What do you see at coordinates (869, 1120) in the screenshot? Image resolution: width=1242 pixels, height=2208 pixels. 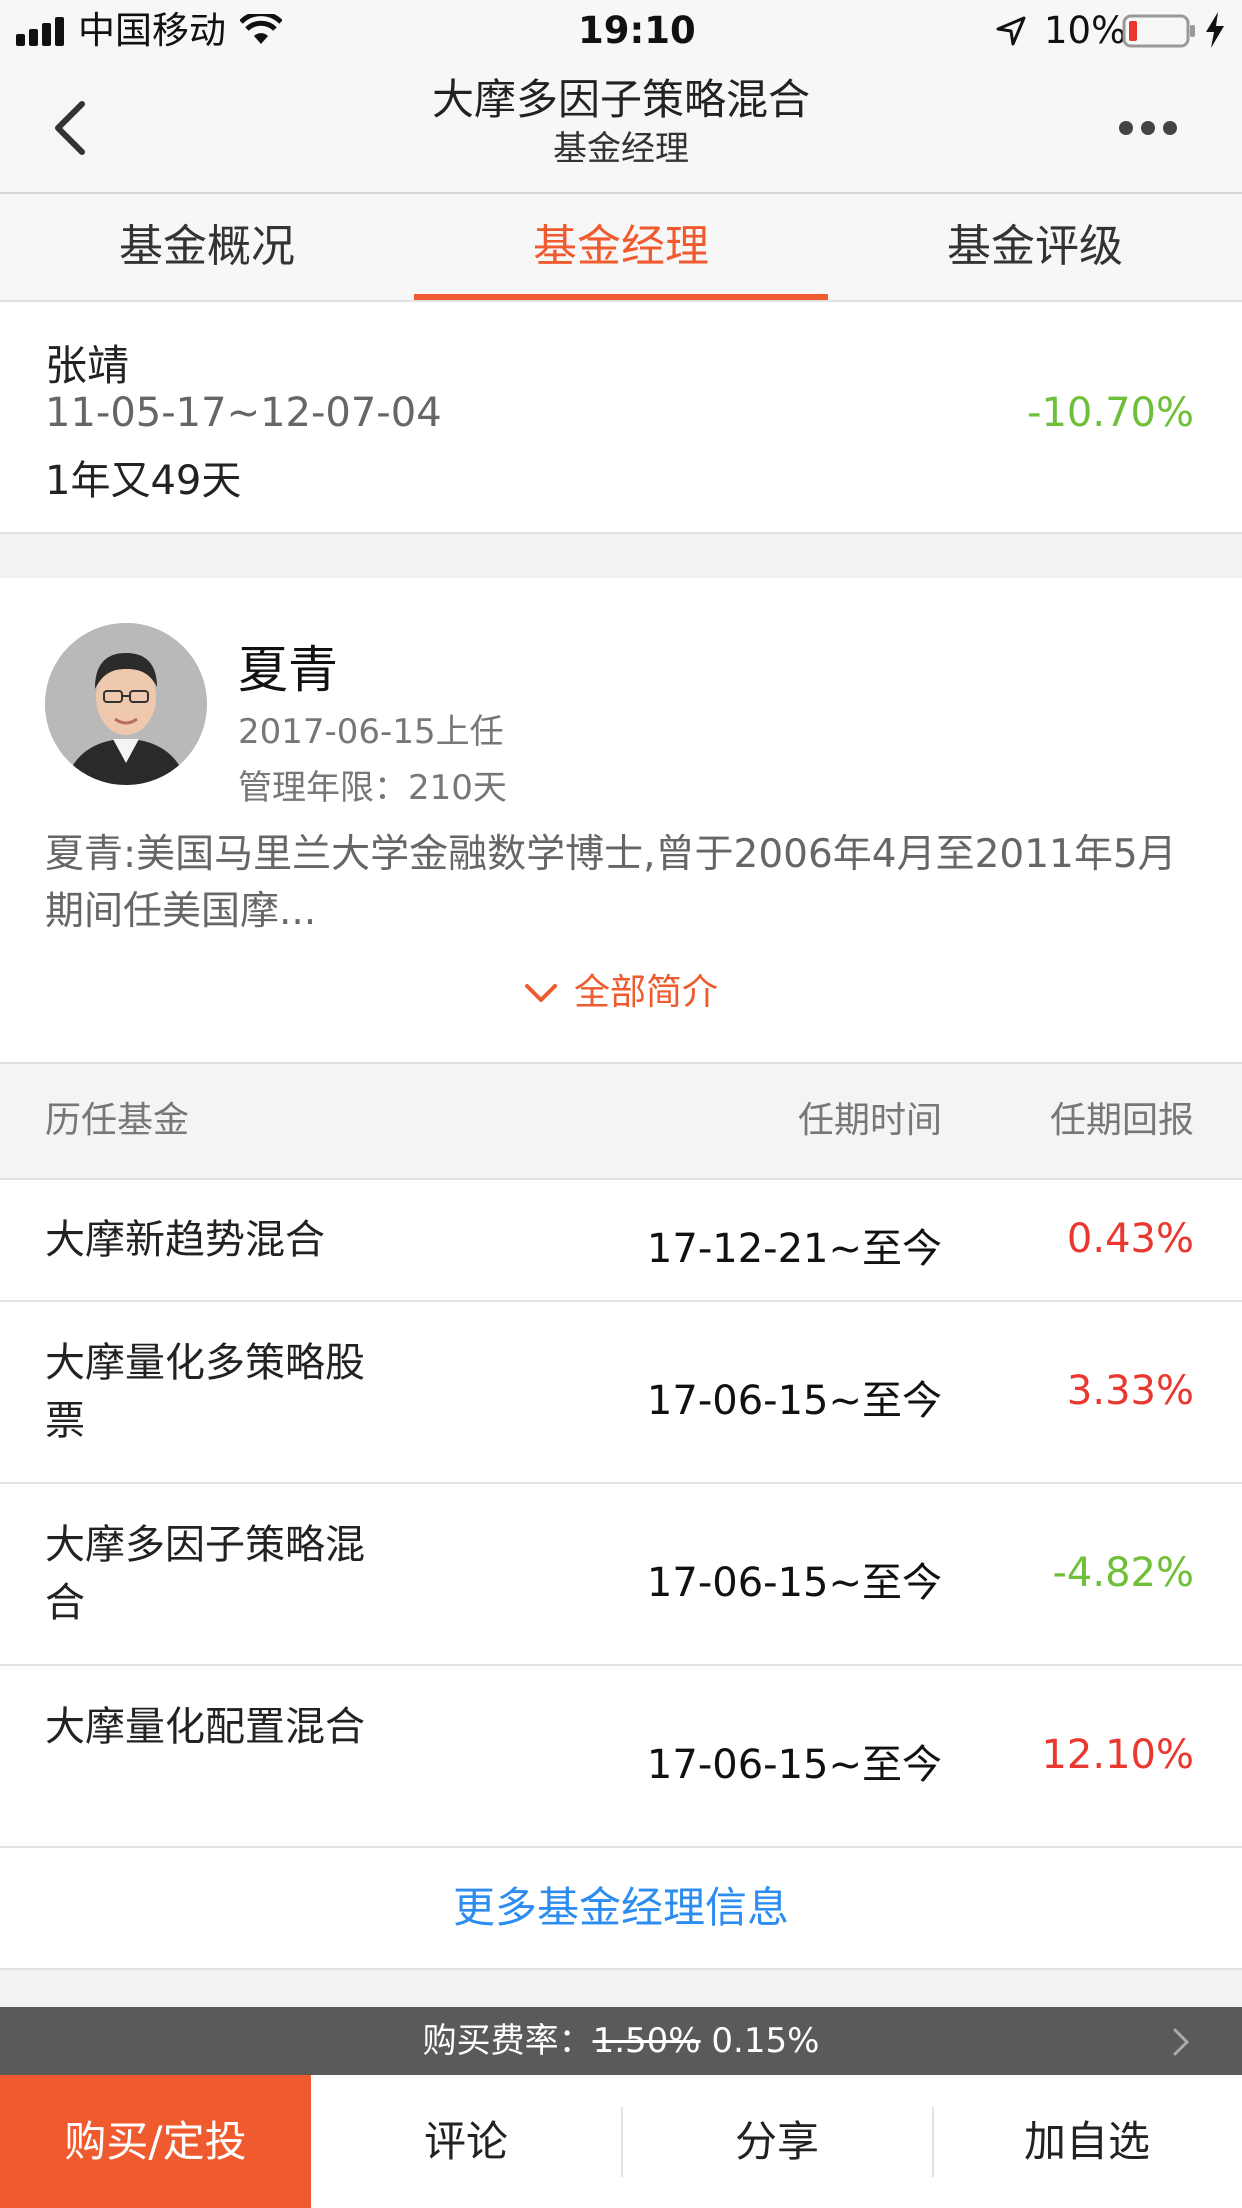 I see `header-period: 任期时间` at bounding box center [869, 1120].